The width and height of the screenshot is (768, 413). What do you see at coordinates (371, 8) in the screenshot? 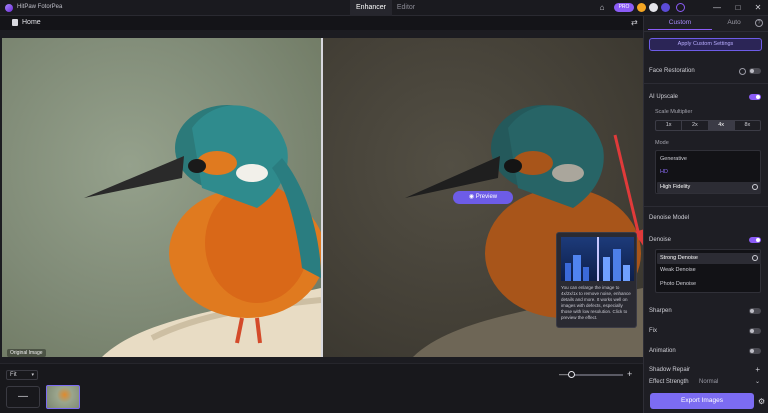
I see `tab-enhancer: Enhancer` at bounding box center [371, 8].